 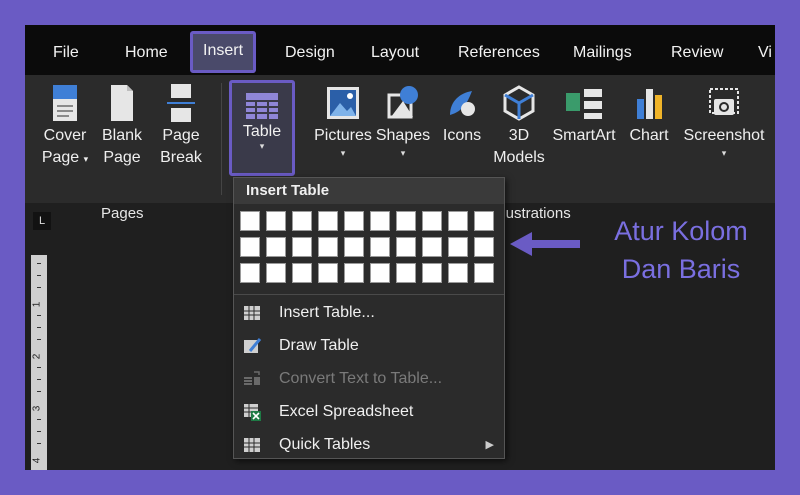 What do you see at coordinates (602, 50) in the screenshot?
I see `tab-mailings: Mailings` at bounding box center [602, 50].